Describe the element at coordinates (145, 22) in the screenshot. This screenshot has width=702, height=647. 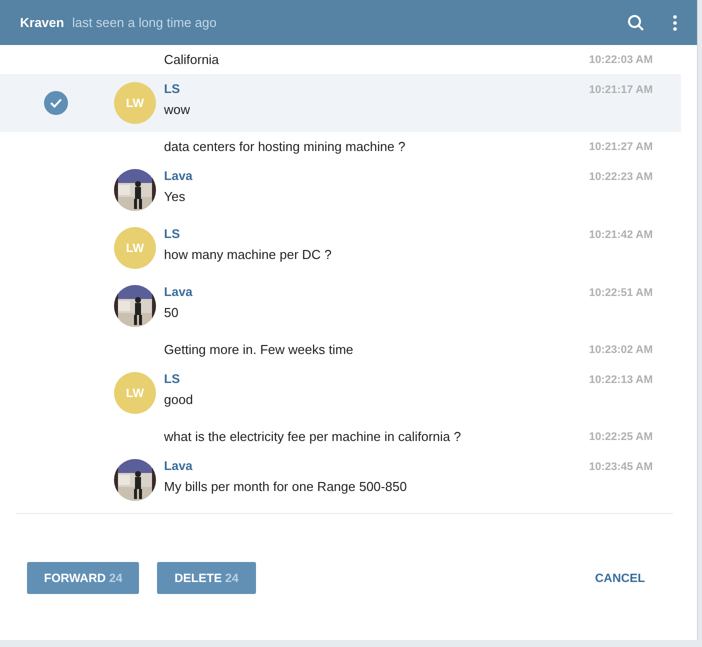
I see `chat-status: last seen a long time ago` at that location.